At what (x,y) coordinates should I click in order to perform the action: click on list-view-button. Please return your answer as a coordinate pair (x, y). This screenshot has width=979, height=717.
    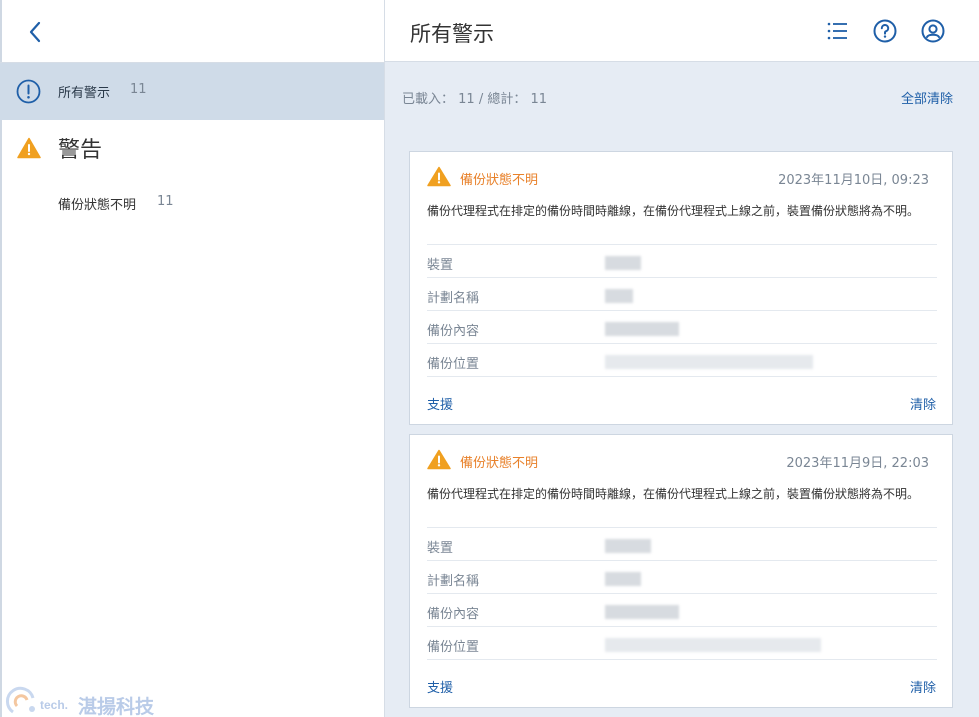
    Looking at the image, I should click on (838, 31).